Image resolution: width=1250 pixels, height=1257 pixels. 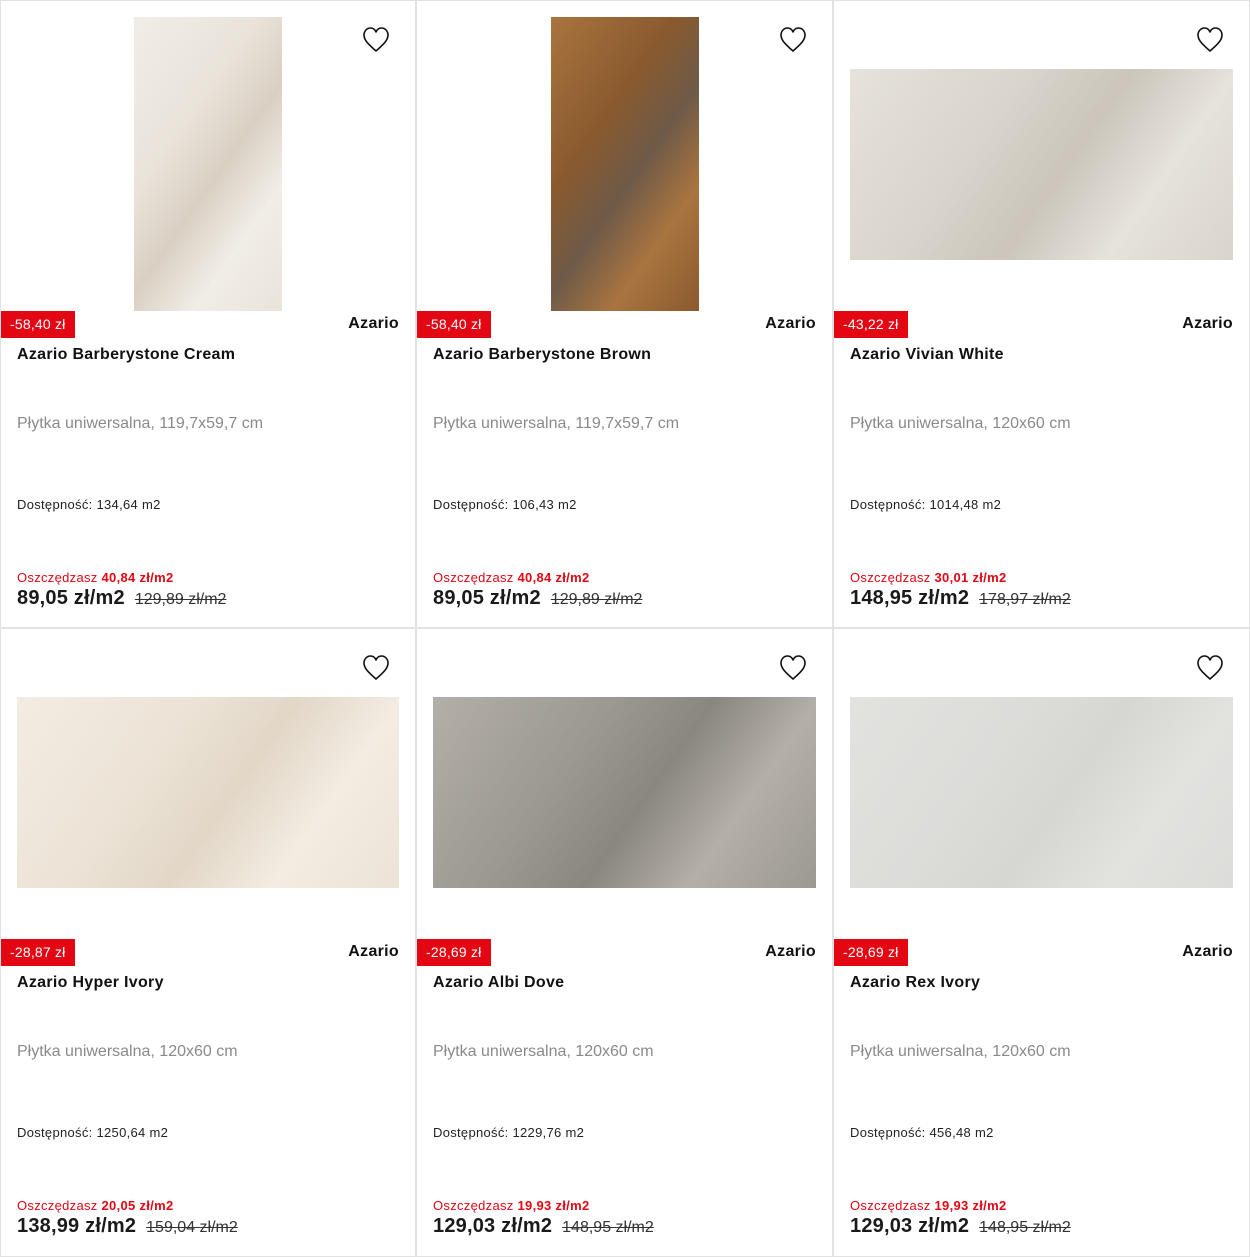 I want to click on savings: Oszczędzasz 20,05 zł/m2, so click(x=95, y=1205).